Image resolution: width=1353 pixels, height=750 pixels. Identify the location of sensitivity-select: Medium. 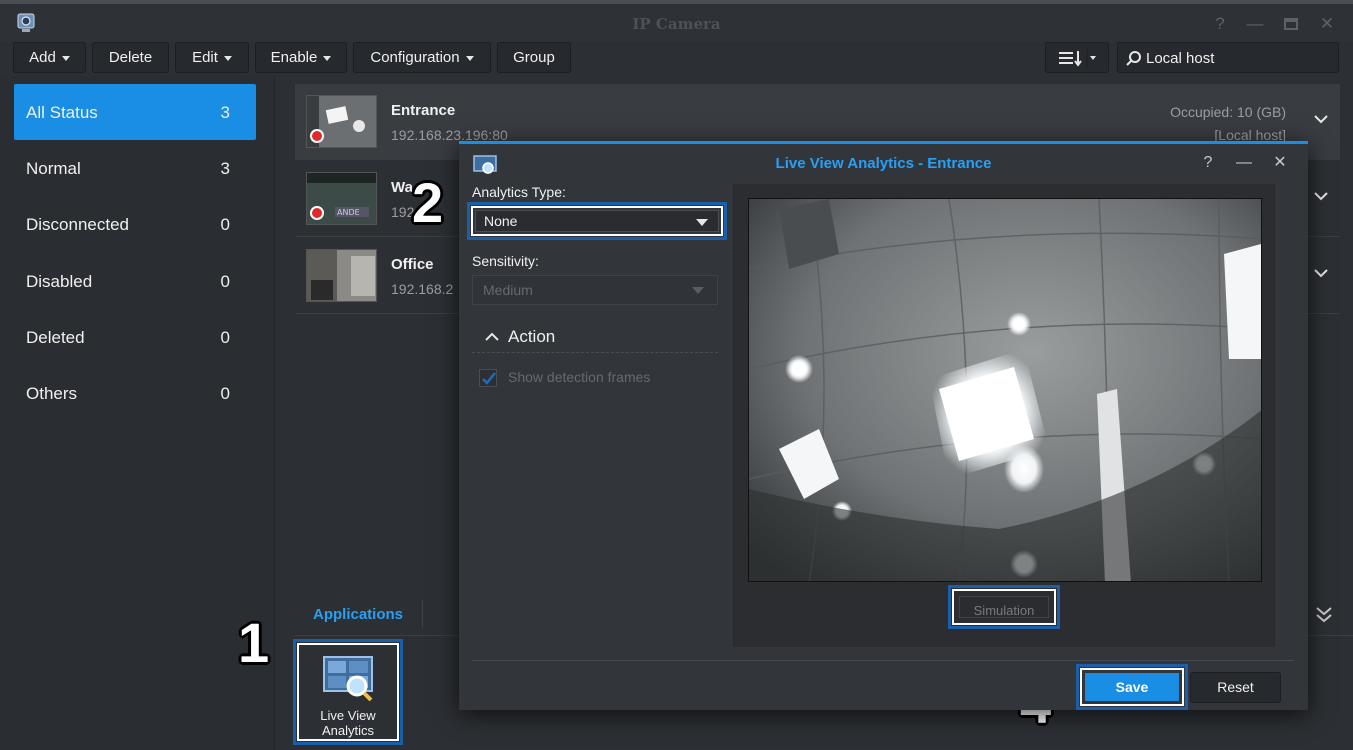
(595, 290).